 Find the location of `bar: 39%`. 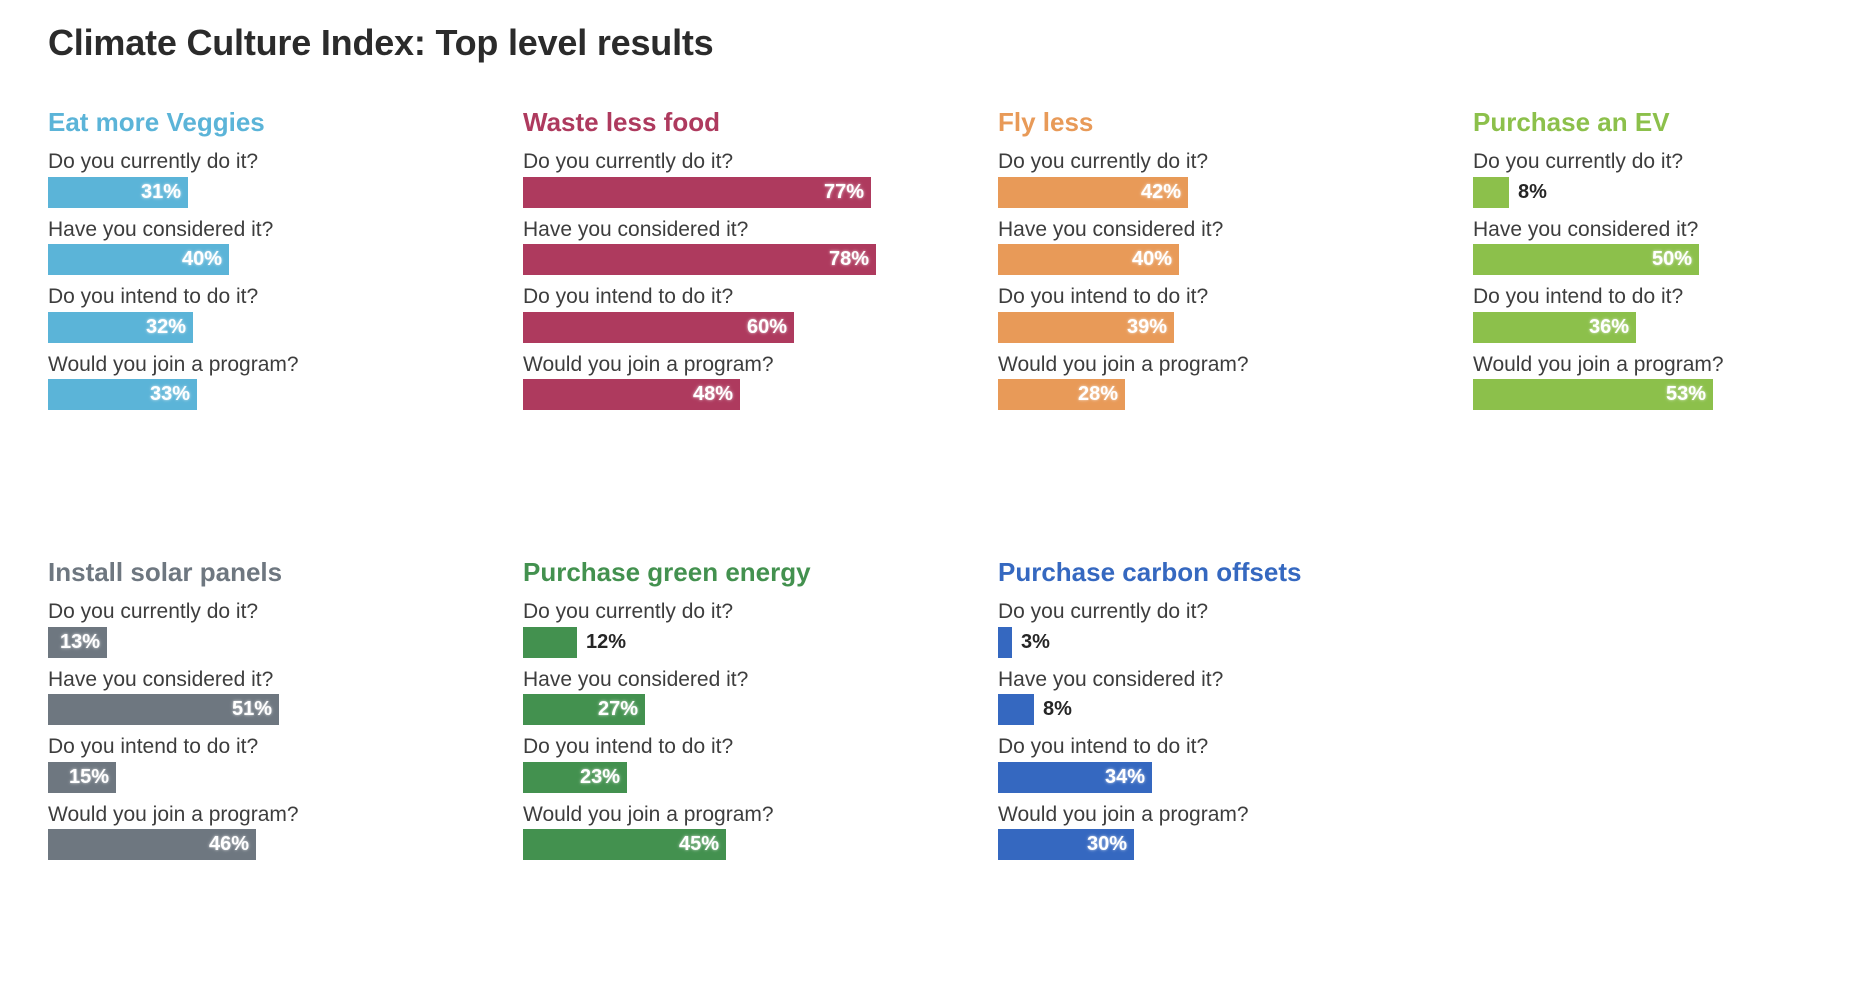

bar: 39% is located at coordinates (1086, 327).